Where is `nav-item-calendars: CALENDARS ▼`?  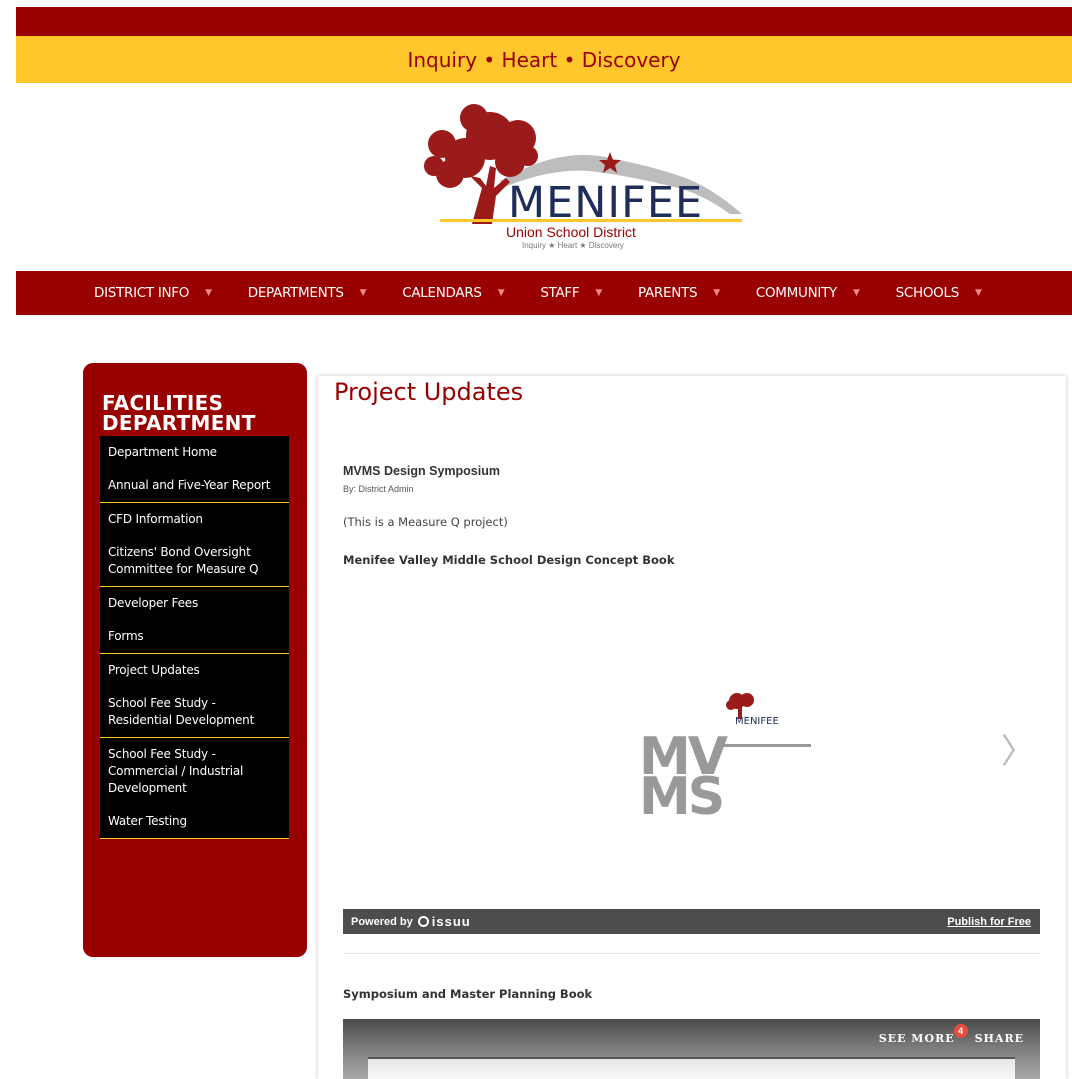 nav-item-calendars: CALENDARS ▼ is located at coordinates (453, 293).